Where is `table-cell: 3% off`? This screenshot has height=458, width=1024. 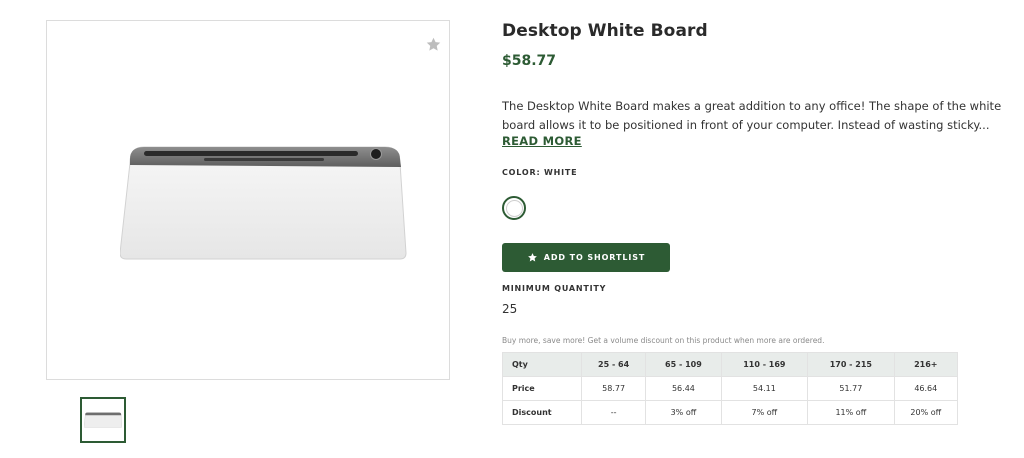 table-cell: 3% off is located at coordinates (683, 412).